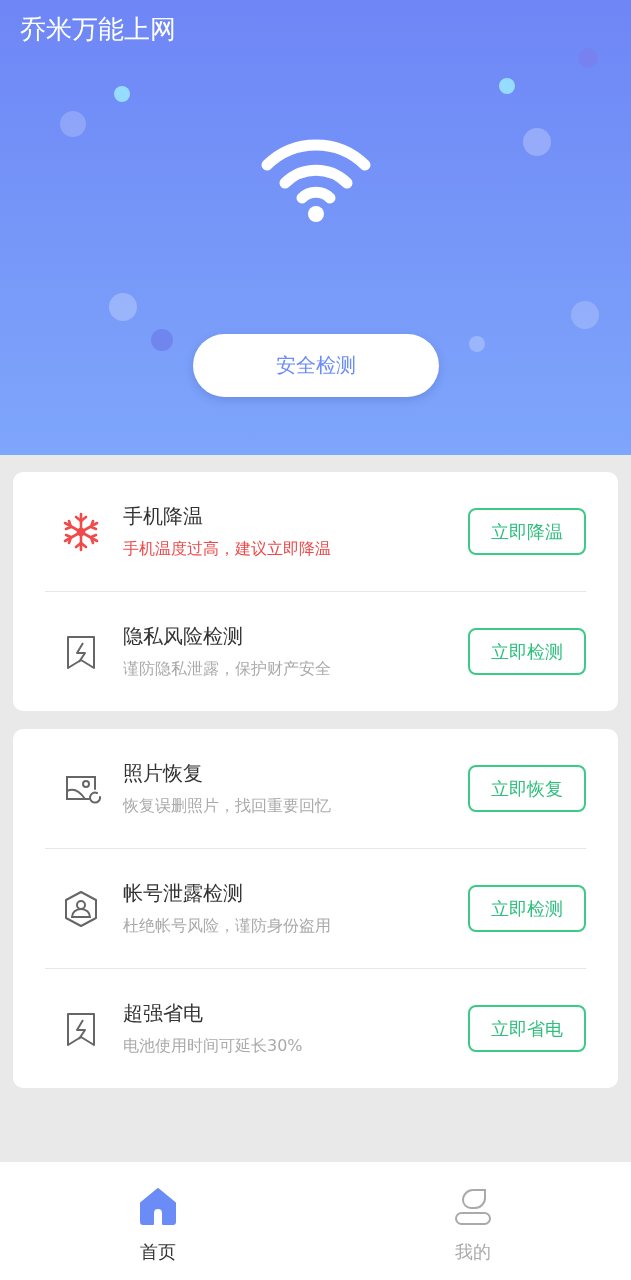  What do you see at coordinates (227, 669) in the screenshot?
I see `feature-description: 谨防隐私泄露，保护财产安全` at bounding box center [227, 669].